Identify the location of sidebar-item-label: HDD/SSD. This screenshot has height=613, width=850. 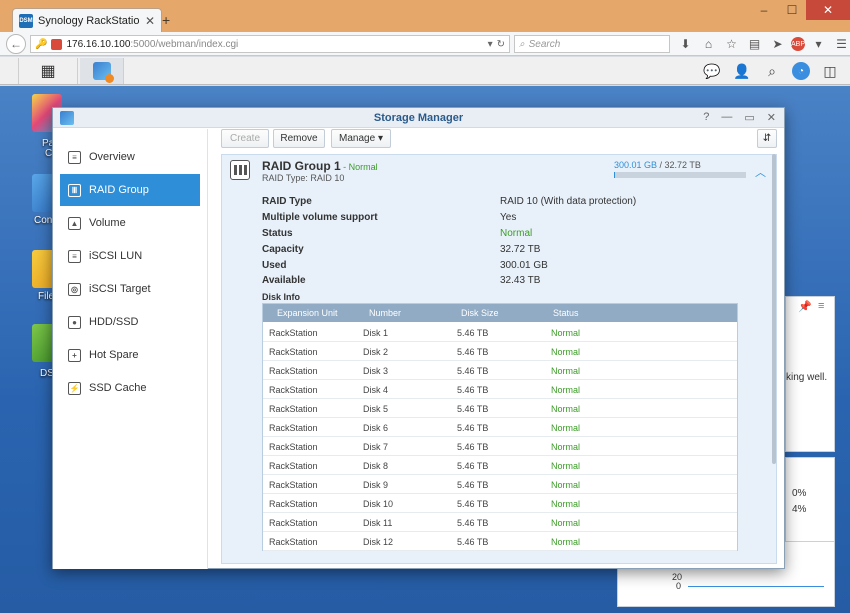
(114, 322).